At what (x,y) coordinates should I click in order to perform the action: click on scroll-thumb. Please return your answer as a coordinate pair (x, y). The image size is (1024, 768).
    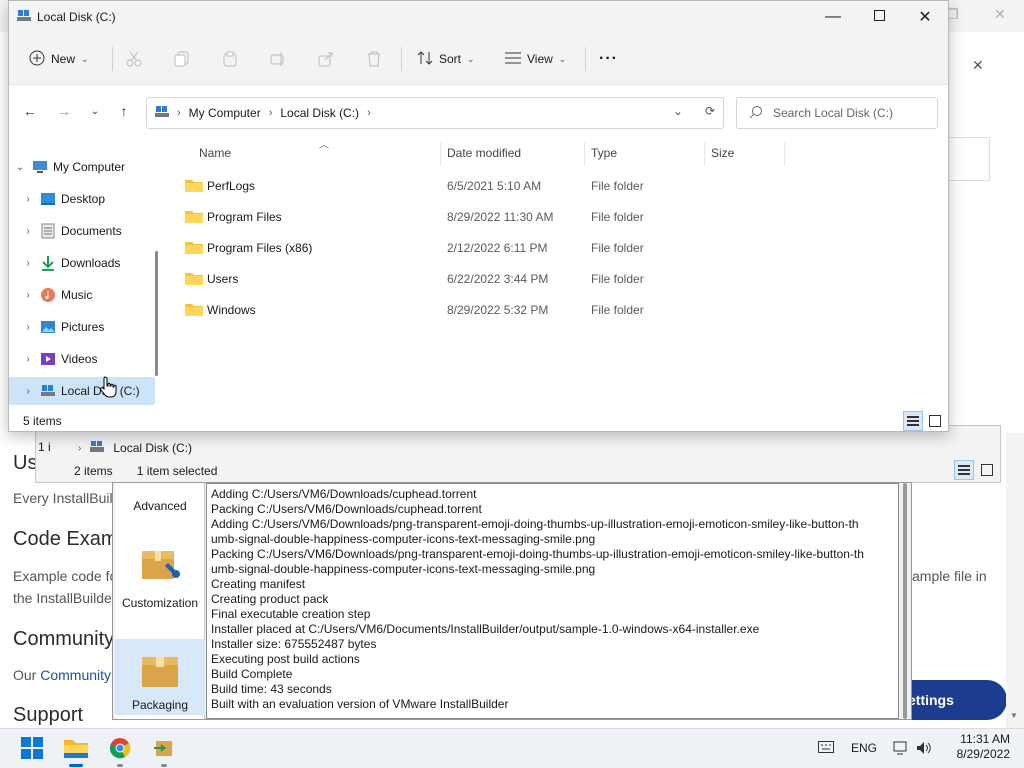
    Looking at the image, I should click on (905, 601).